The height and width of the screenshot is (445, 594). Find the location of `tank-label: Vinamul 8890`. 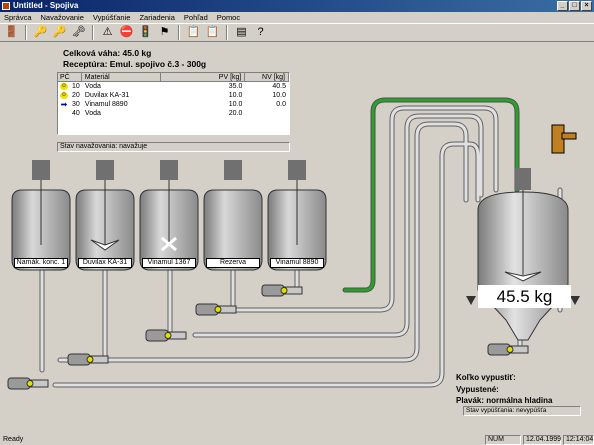

tank-label: Vinamul 8890 is located at coordinates (297, 263).